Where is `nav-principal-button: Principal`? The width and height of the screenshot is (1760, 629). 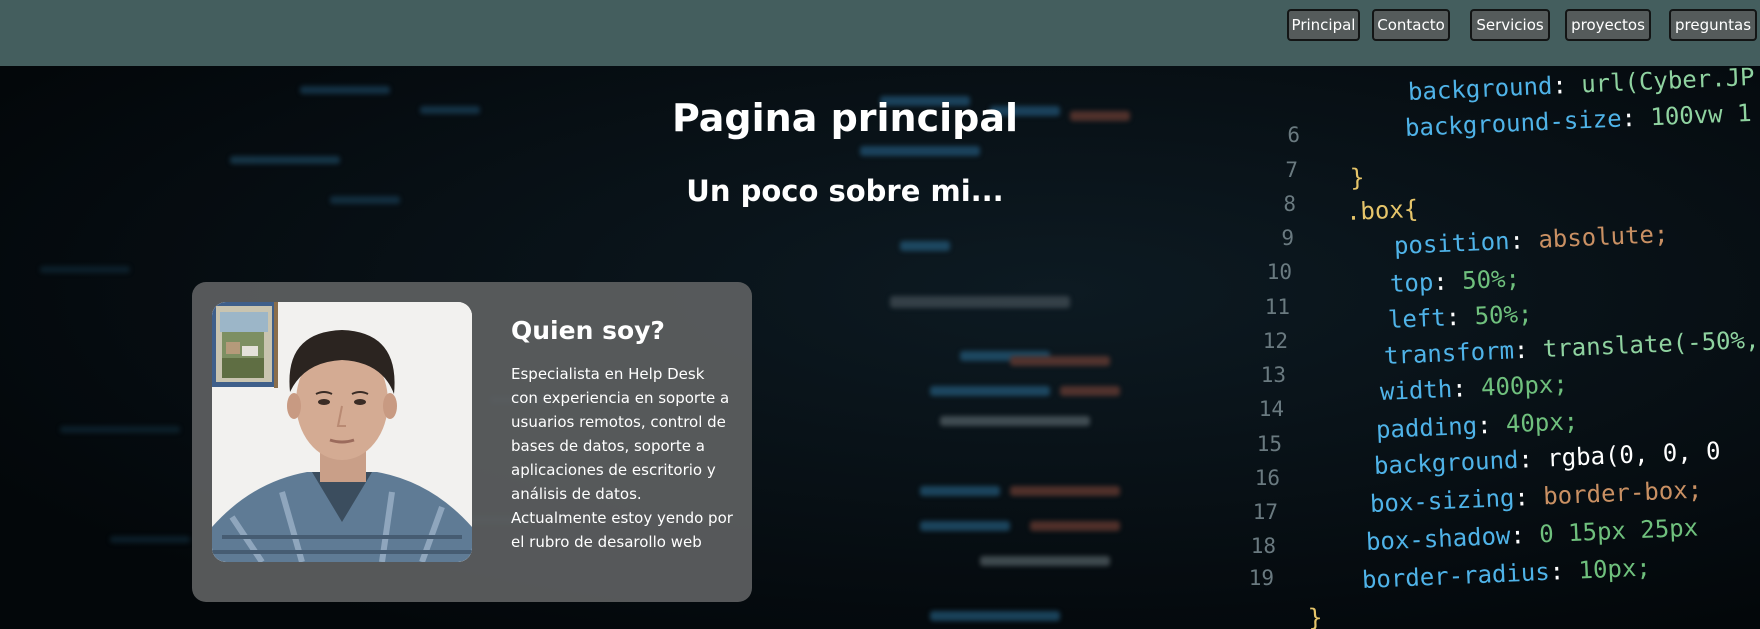 nav-principal-button: Principal is located at coordinates (1323, 25).